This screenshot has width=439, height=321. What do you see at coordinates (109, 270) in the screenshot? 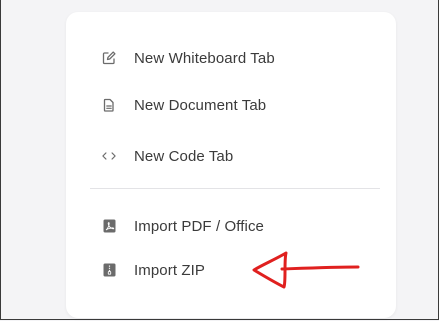
I see `zip-file-icon` at bounding box center [109, 270].